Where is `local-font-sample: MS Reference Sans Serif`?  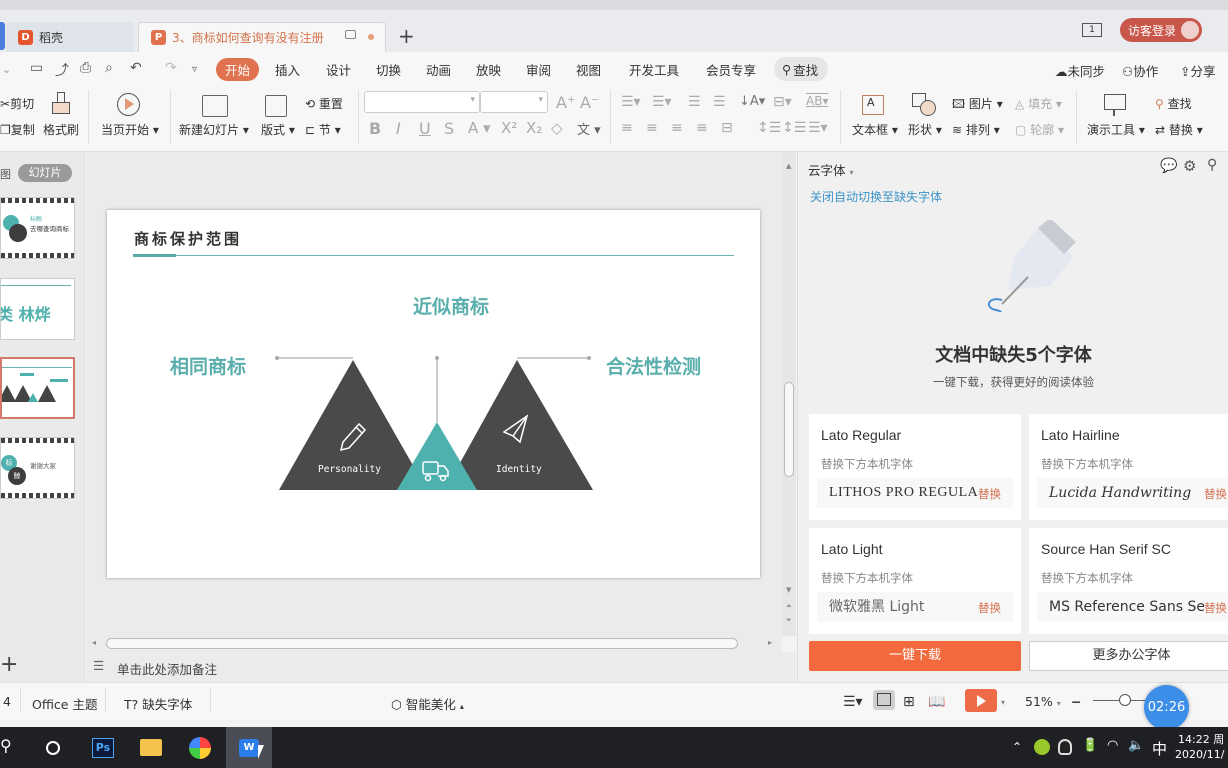 local-font-sample: MS Reference Sans Serif is located at coordinates (1132, 607).